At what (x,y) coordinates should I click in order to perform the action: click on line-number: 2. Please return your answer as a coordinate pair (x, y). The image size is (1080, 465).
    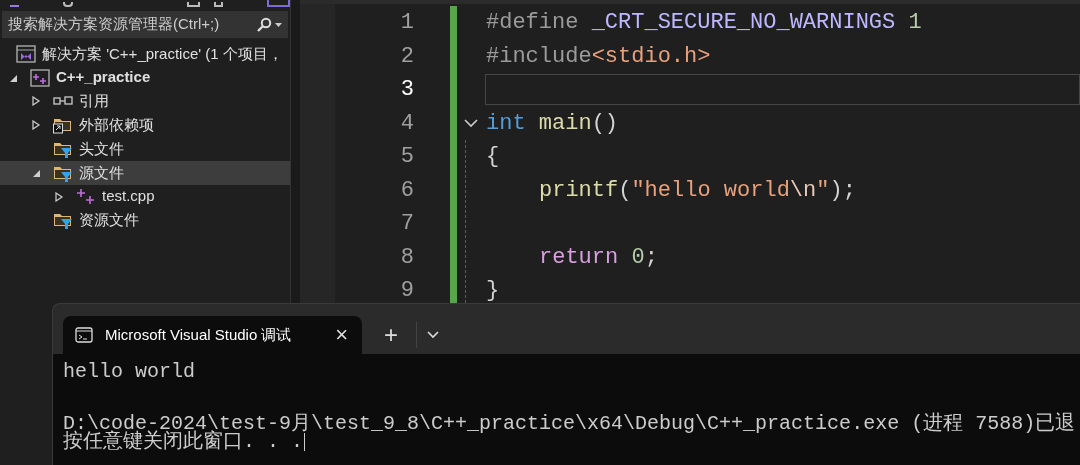
    Looking at the image, I should click on (406, 56).